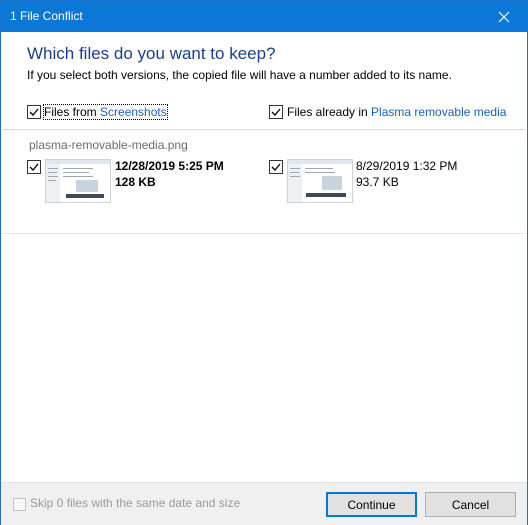 This screenshot has height=525, width=528. Describe the element at coordinates (407, 166) in the screenshot. I see `destination-file-date: 8/29/2019 1:32 PM` at that location.